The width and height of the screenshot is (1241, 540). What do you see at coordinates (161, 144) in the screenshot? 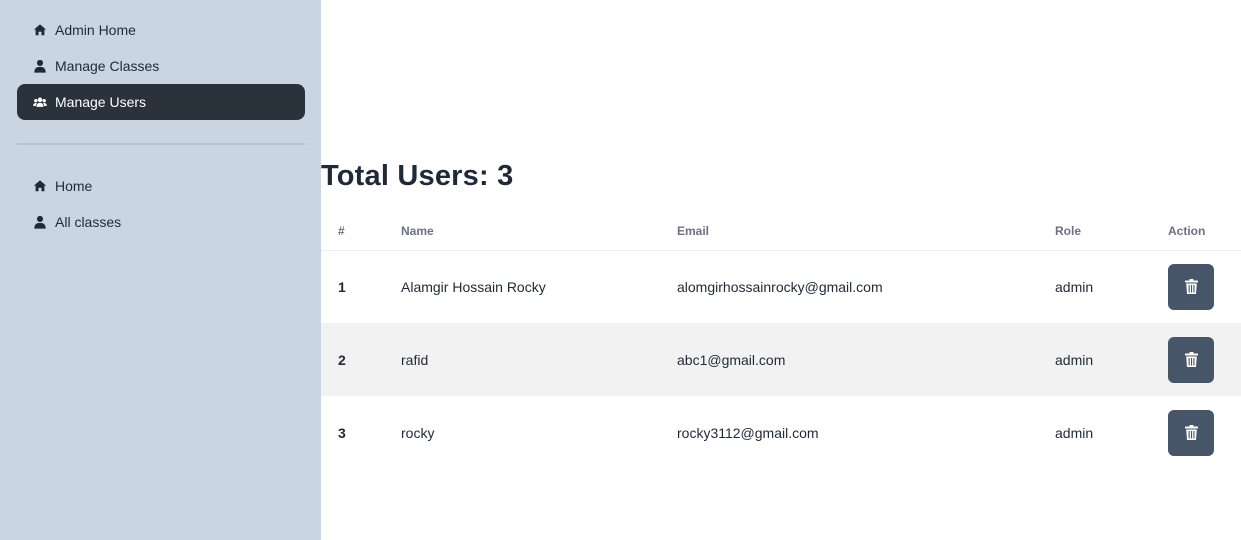
I see `sidebar-divider` at bounding box center [161, 144].